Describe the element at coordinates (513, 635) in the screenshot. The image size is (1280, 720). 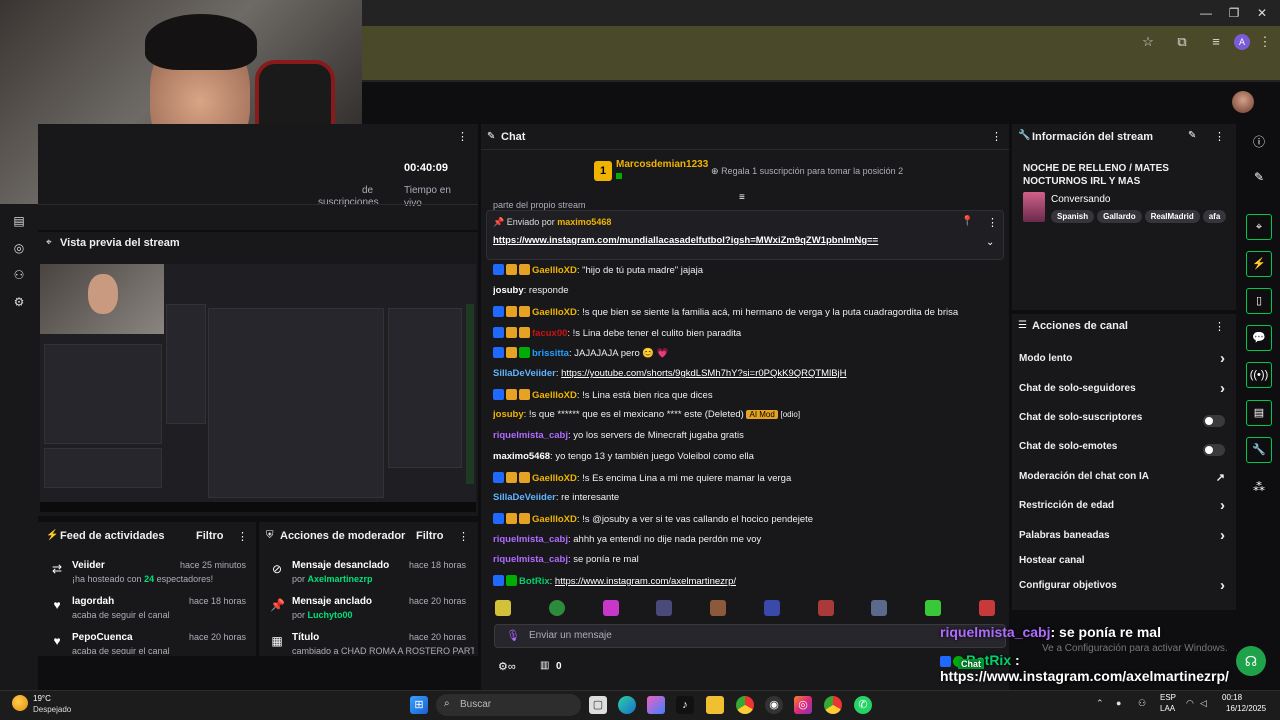
I see `microphone-icon: 🎙` at that location.